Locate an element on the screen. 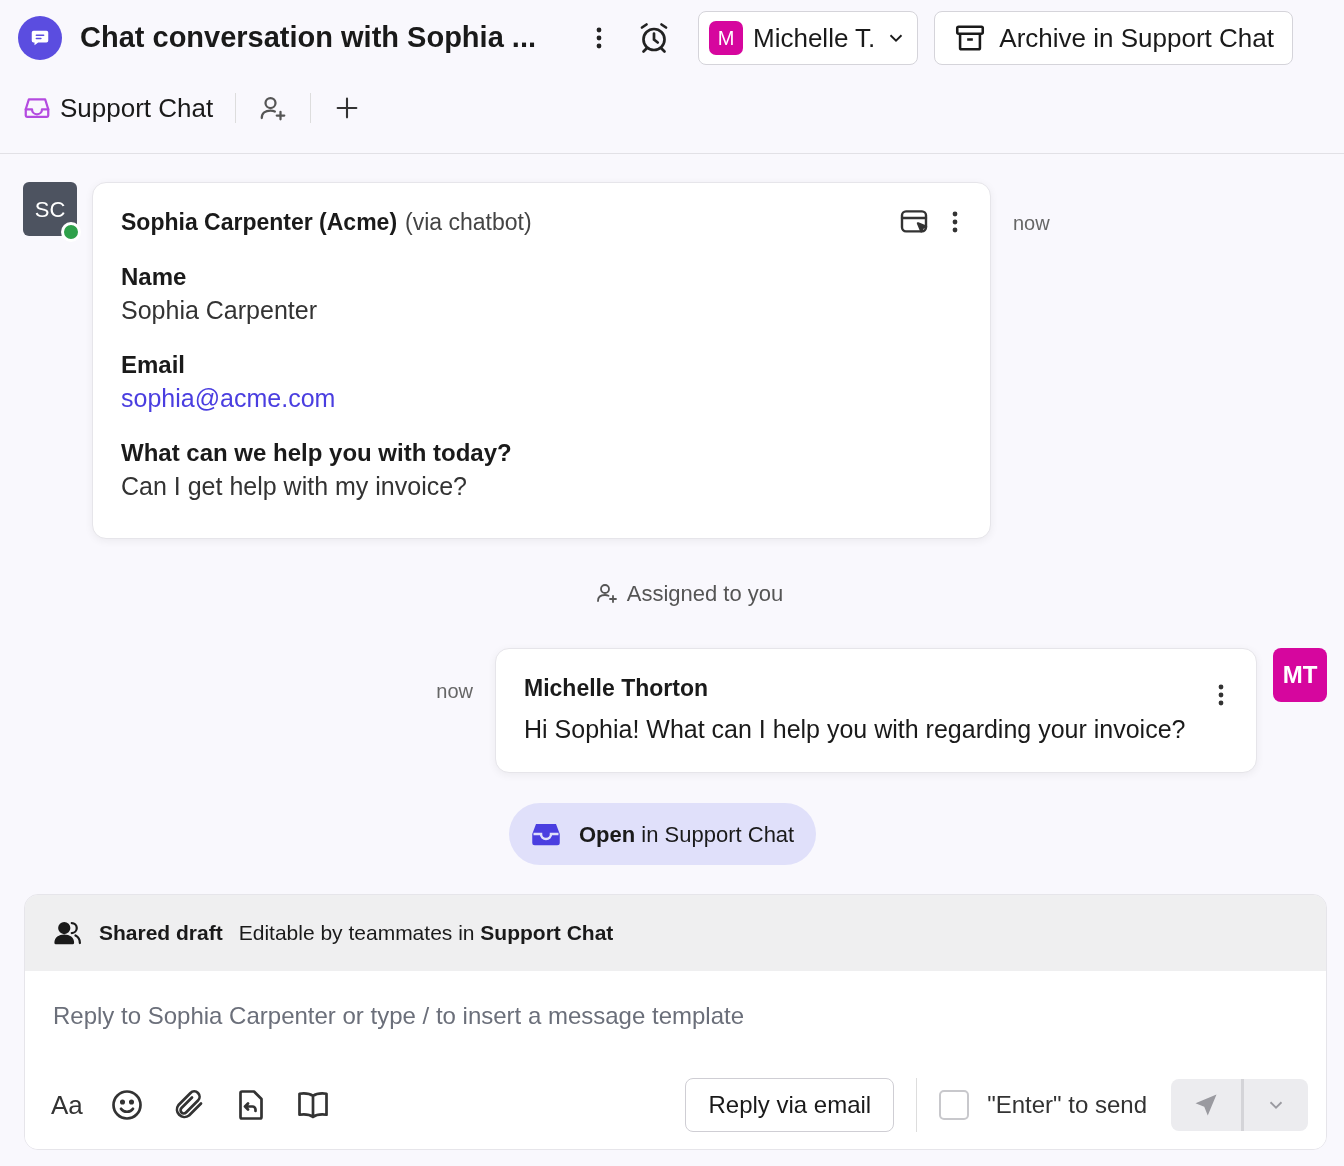 The image size is (1344, 1166). enter-to-send-checkbox is located at coordinates (954, 1105).